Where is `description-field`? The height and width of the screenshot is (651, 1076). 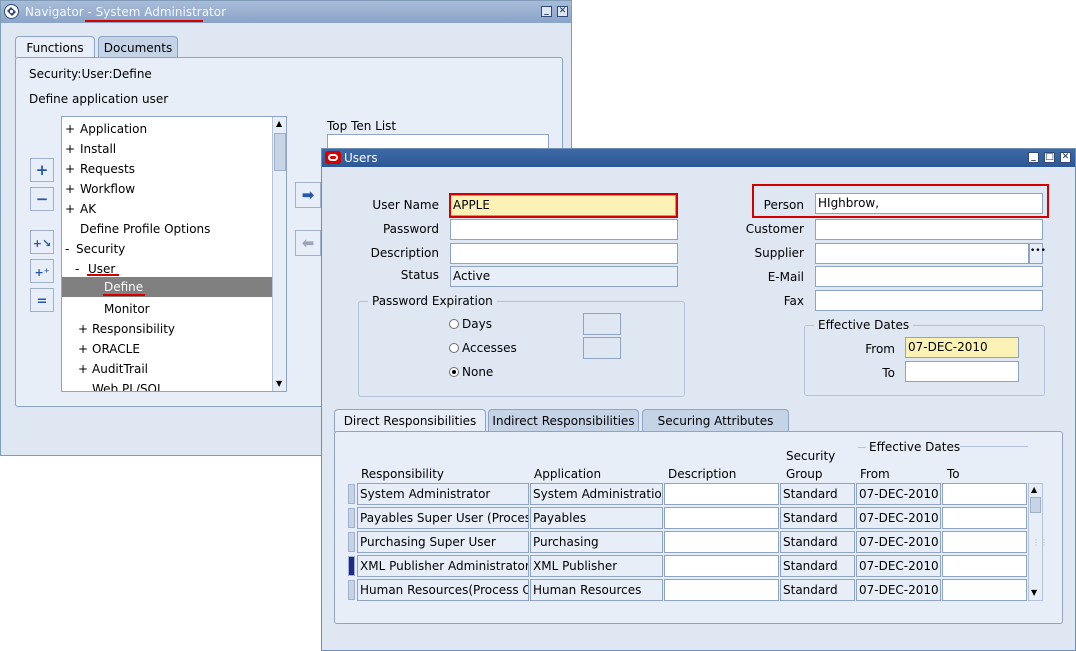
description-field is located at coordinates (564, 253).